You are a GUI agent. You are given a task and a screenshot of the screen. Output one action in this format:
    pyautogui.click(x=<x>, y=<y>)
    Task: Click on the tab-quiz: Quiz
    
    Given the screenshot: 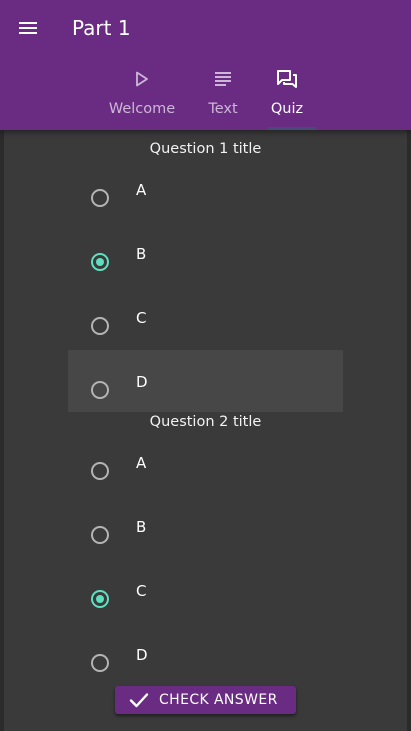 What is the action you would take?
    pyautogui.click(x=287, y=95)
    